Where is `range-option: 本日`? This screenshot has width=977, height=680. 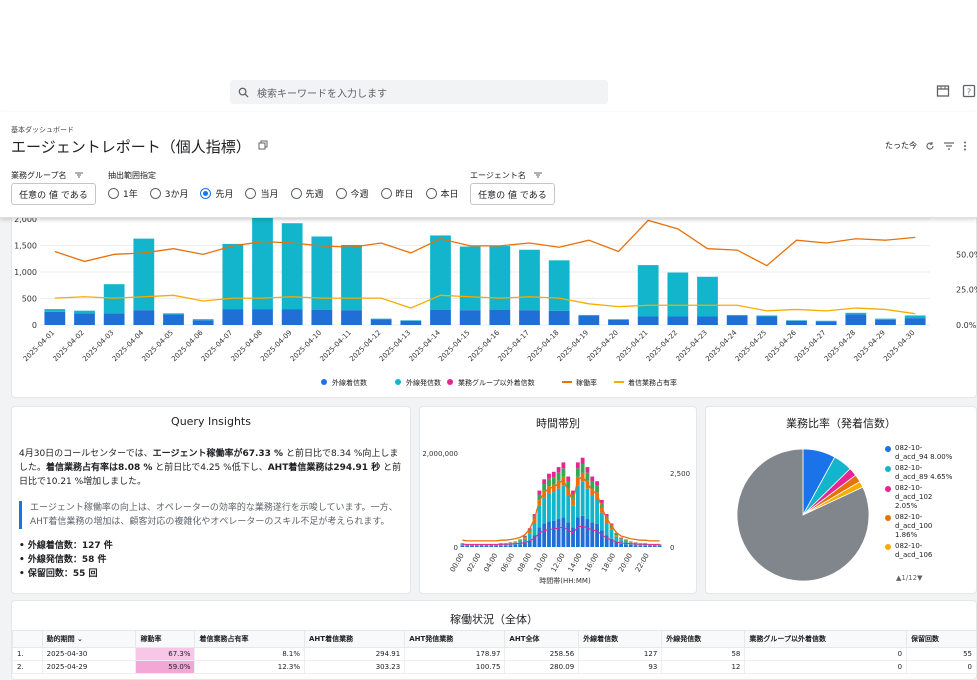 range-option: 本日 is located at coordinates (442, 193).